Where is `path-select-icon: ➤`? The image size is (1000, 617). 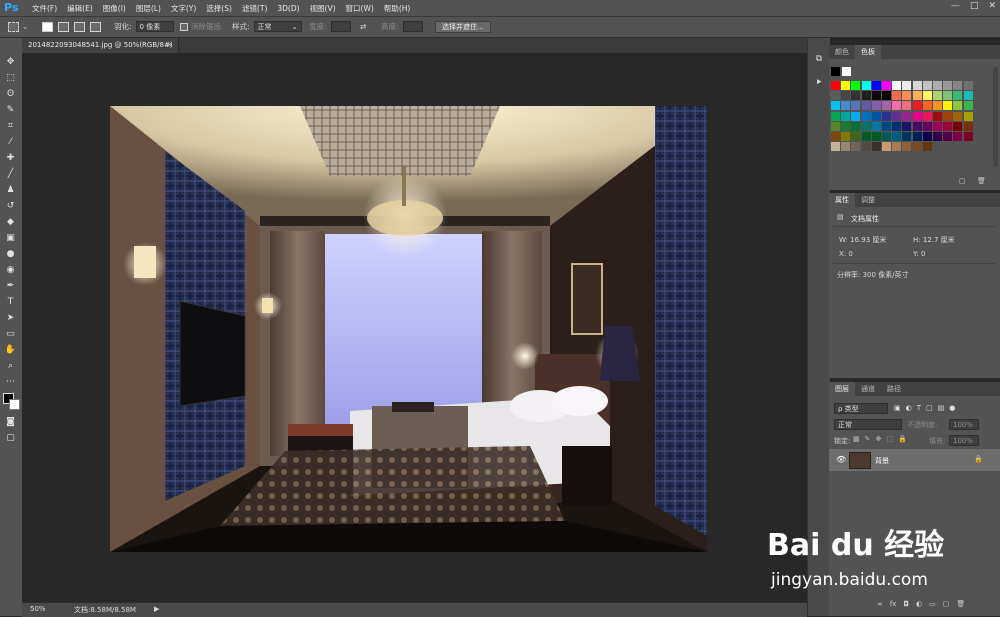 path-select-icon: ➤ is located at coordinates (10, 318).